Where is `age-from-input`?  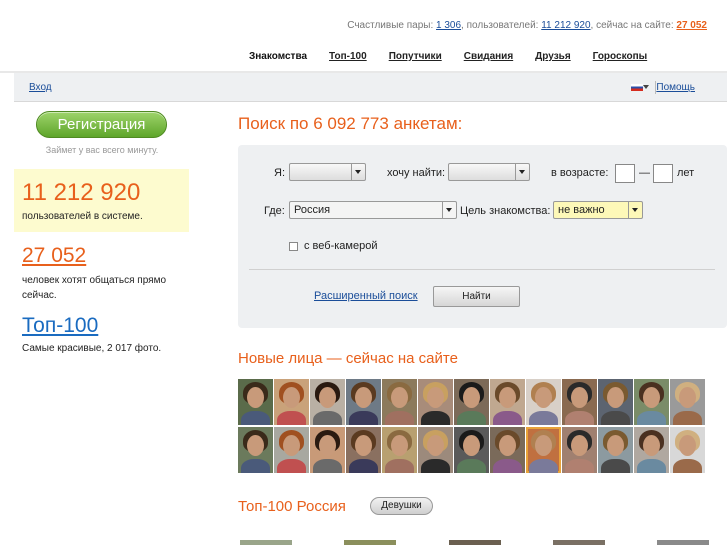
age-from-input is located at coordinates (625, 173).